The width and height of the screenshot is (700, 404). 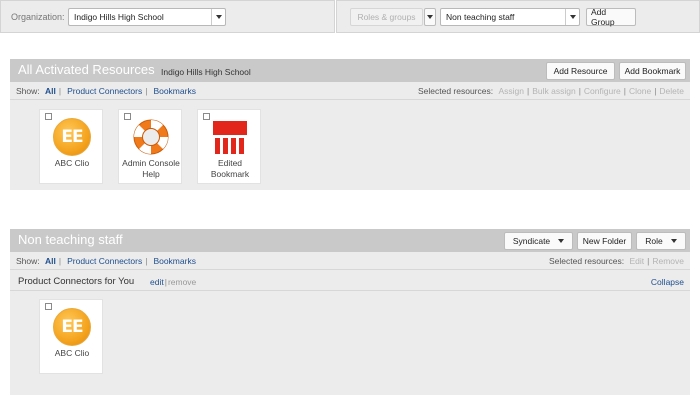 I want to click on clone-action: Clone, so click(x=640, y=91).